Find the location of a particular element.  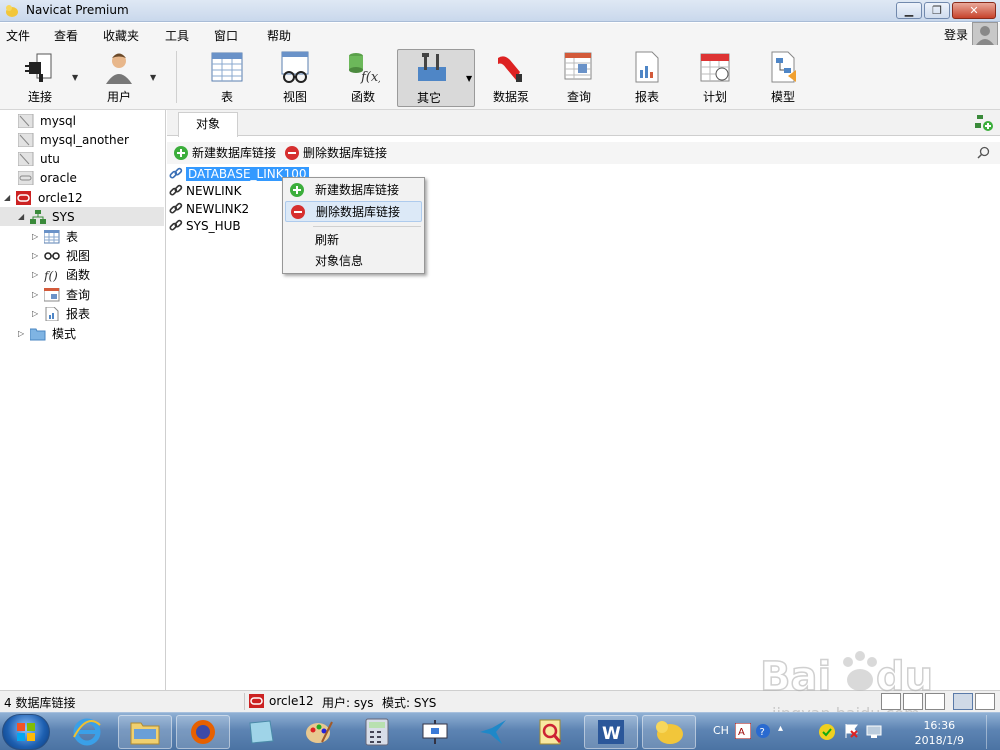

menu-file: 文件 is located at coordinates (18, 35).